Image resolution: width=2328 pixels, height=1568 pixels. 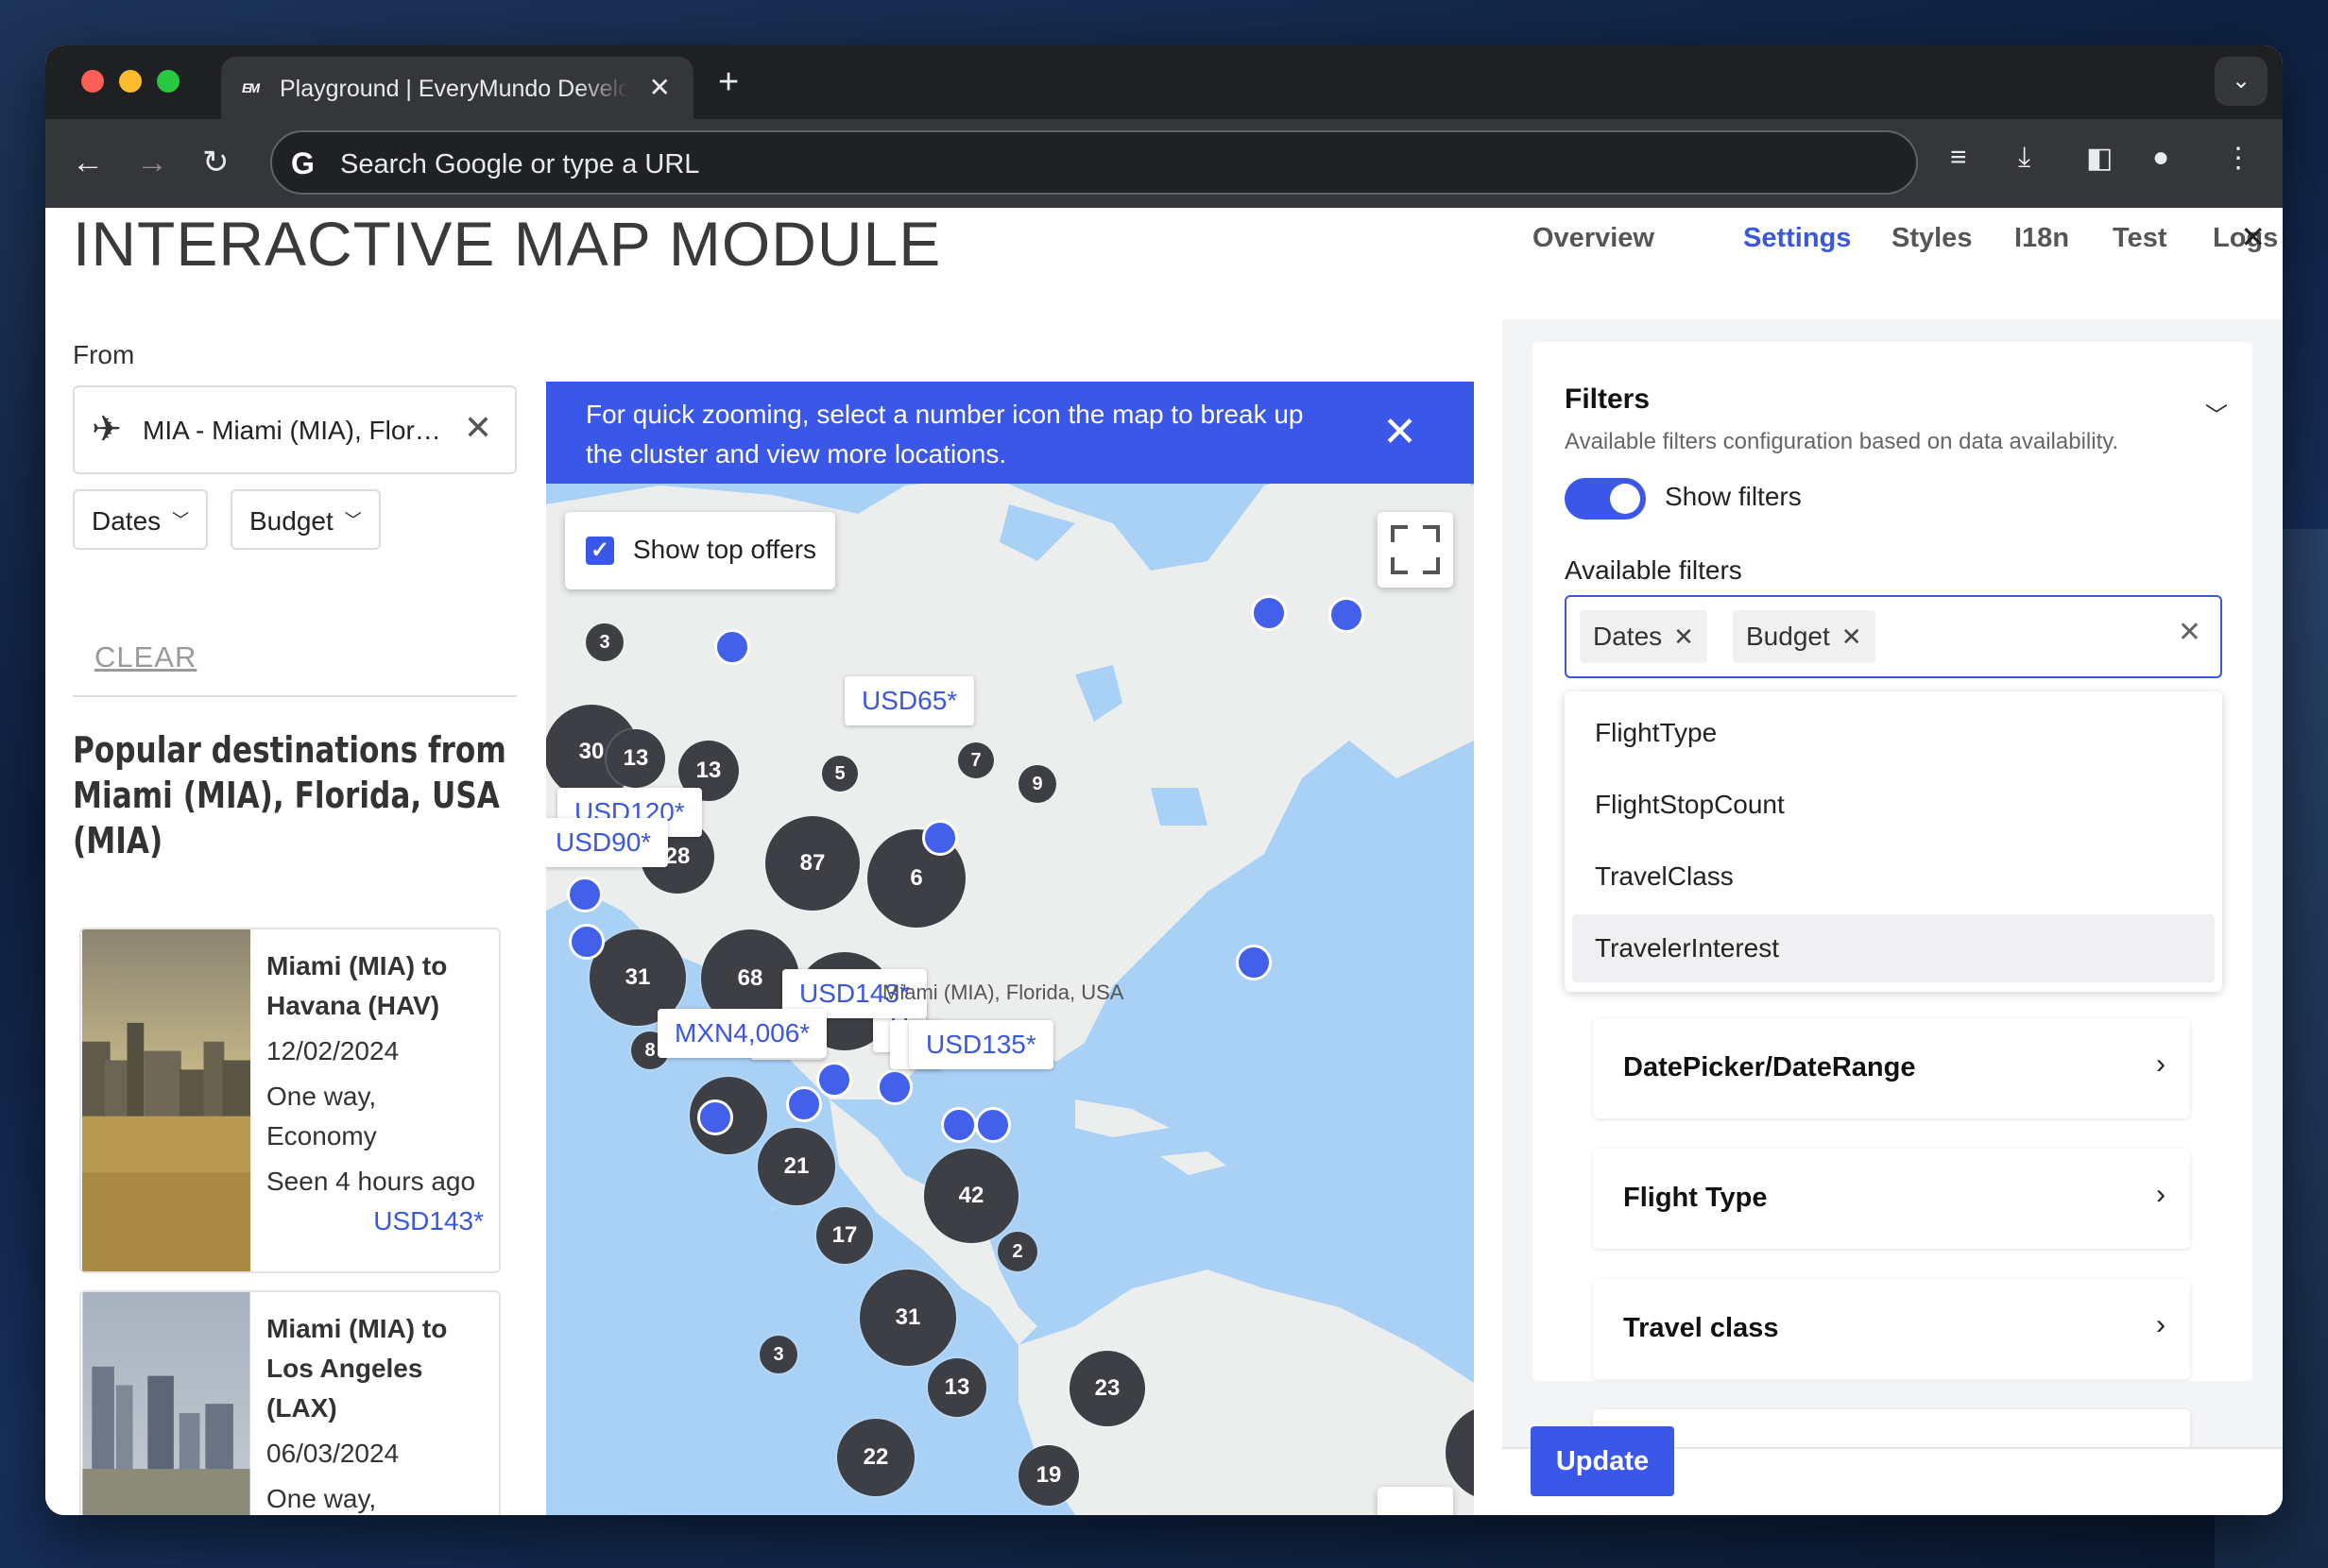 What do you see at coordinates (1893, 805) in the screenshot?
I see `filter-option: FlightStopCount` at bounding box center [1893, 805].